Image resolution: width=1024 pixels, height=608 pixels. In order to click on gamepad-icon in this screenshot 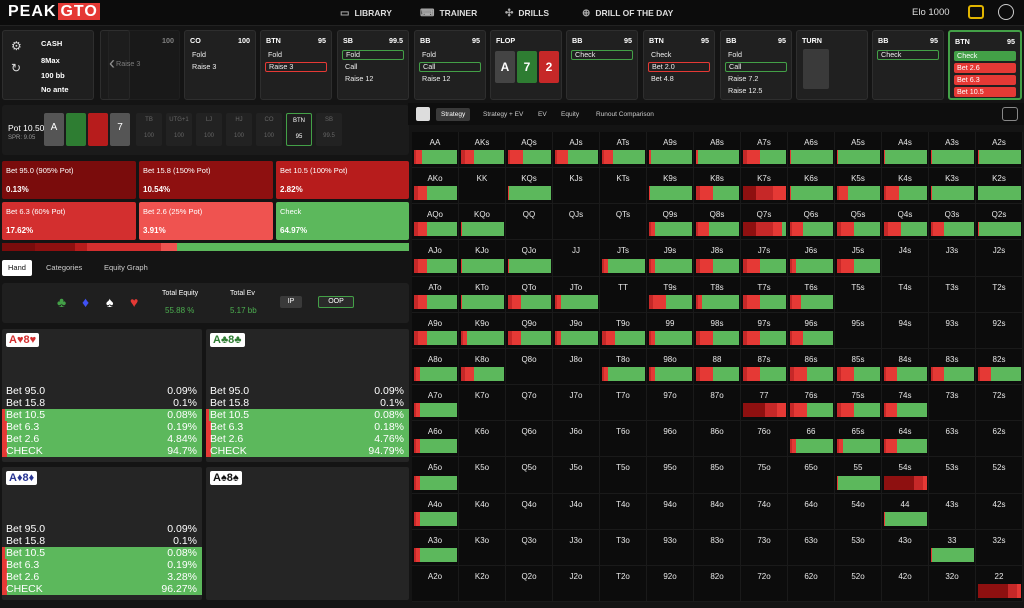, I will do `click(1010, 114)`.